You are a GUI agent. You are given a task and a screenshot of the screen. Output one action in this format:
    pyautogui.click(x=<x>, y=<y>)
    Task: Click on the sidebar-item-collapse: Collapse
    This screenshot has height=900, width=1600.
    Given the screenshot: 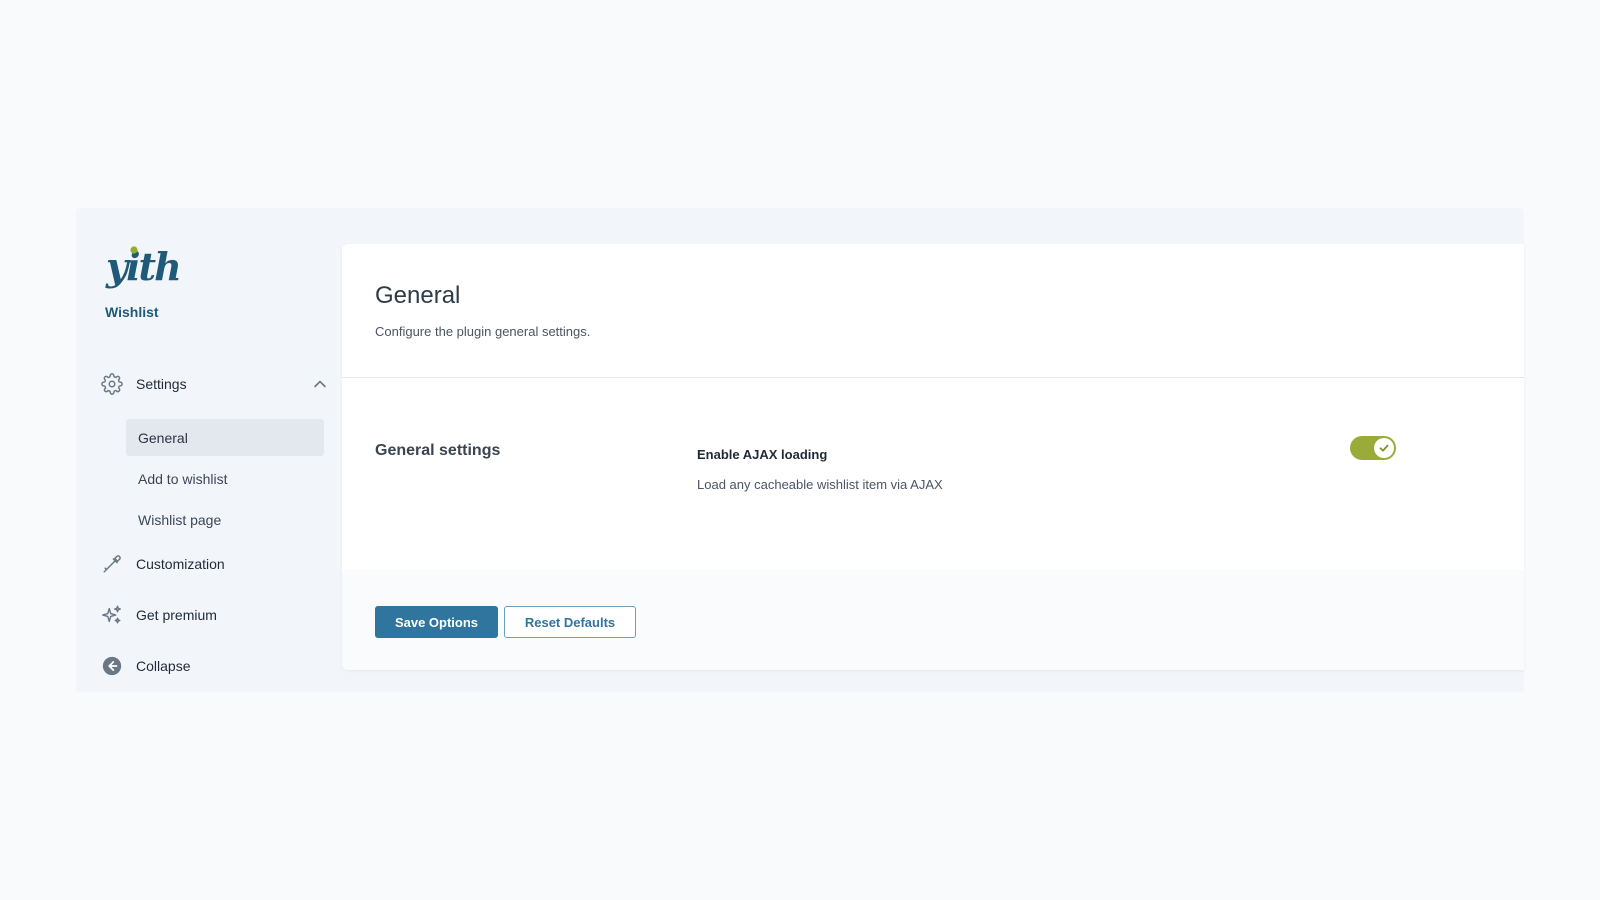 What is the action you would take?
    pyautogui.click(x=216, y=666)
    